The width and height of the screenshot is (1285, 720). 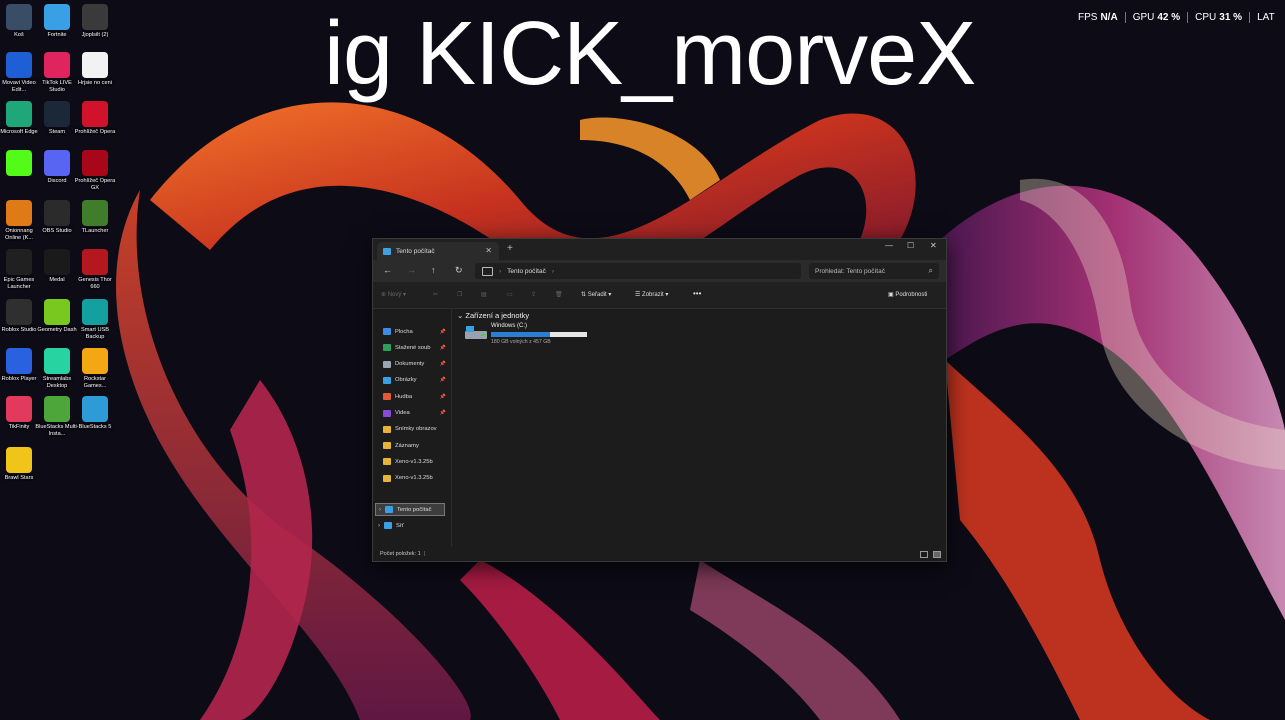 I want to click on view-button: ☰ Zobrazit ▾, so click(x=651, y=294).